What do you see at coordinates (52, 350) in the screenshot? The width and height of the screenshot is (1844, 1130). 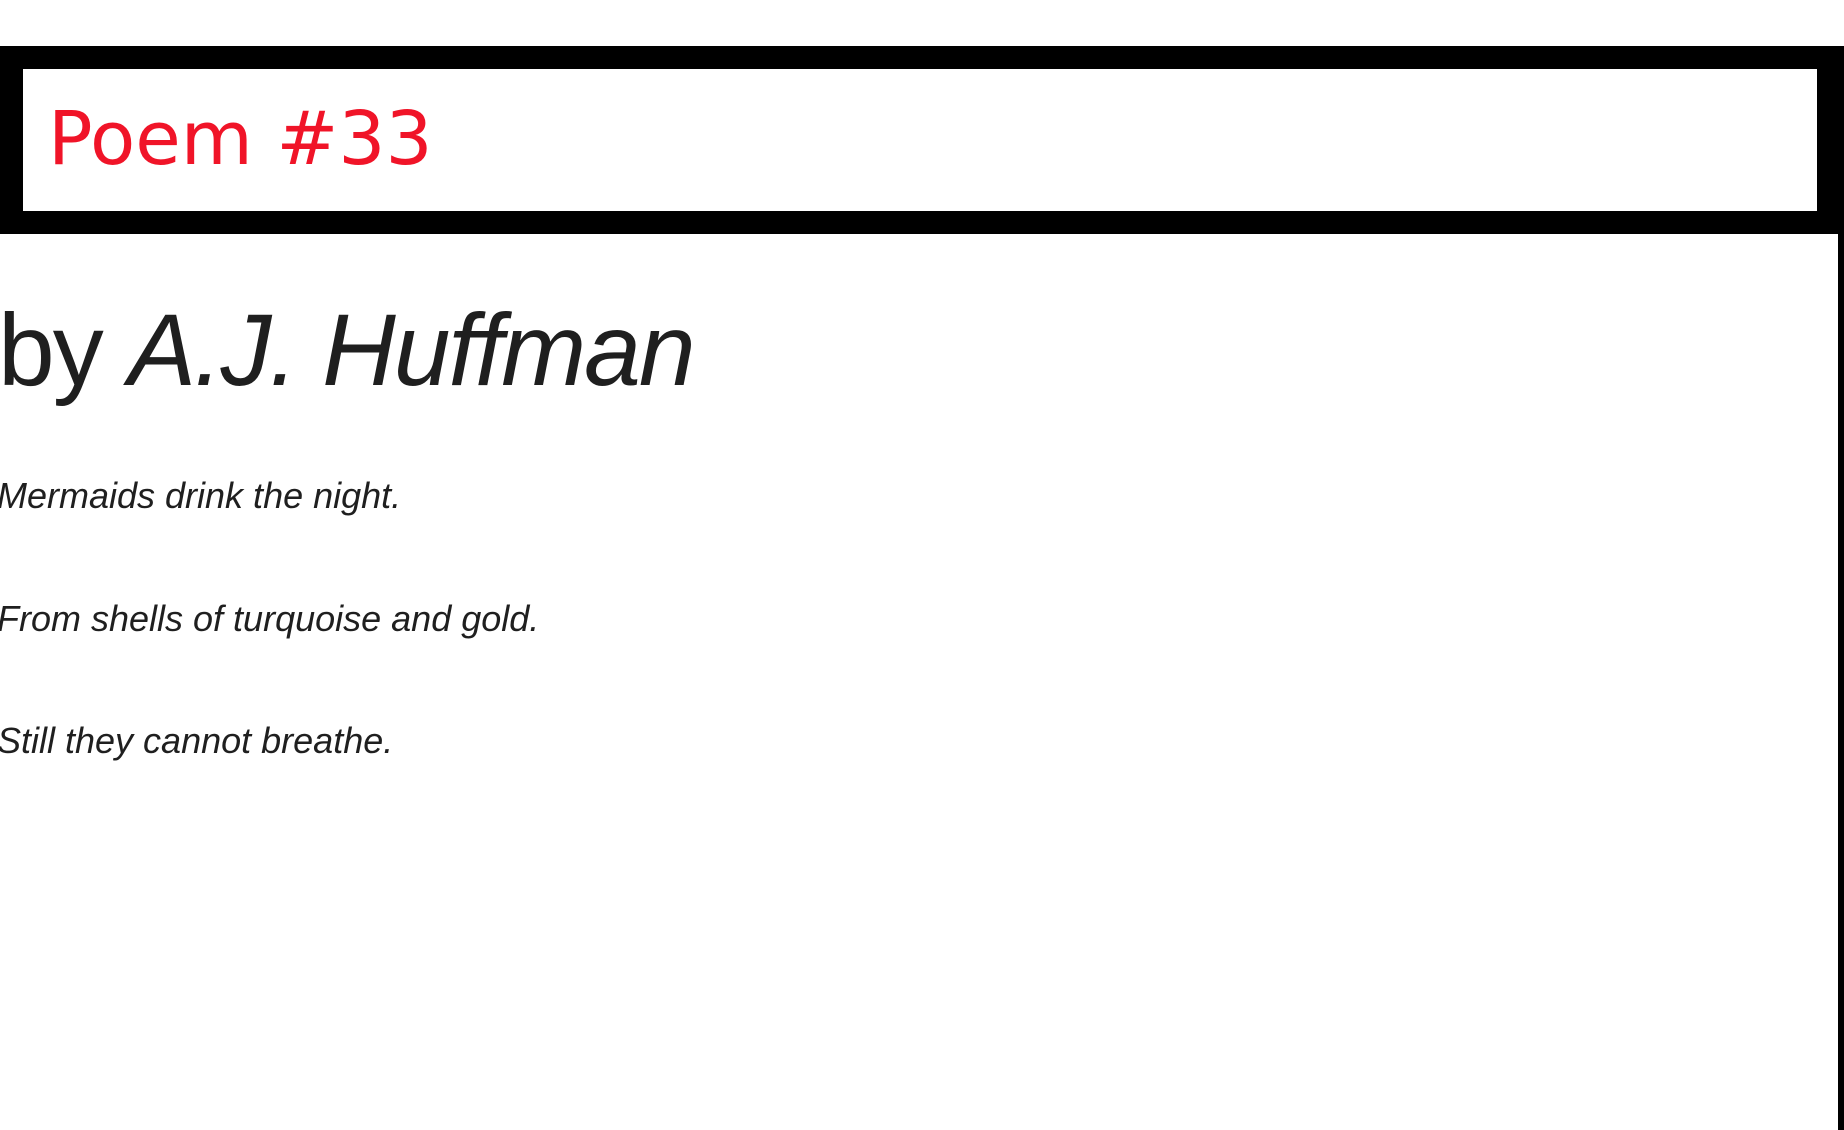 I see `byline-prefix: by` at bounding box center [52, 350].